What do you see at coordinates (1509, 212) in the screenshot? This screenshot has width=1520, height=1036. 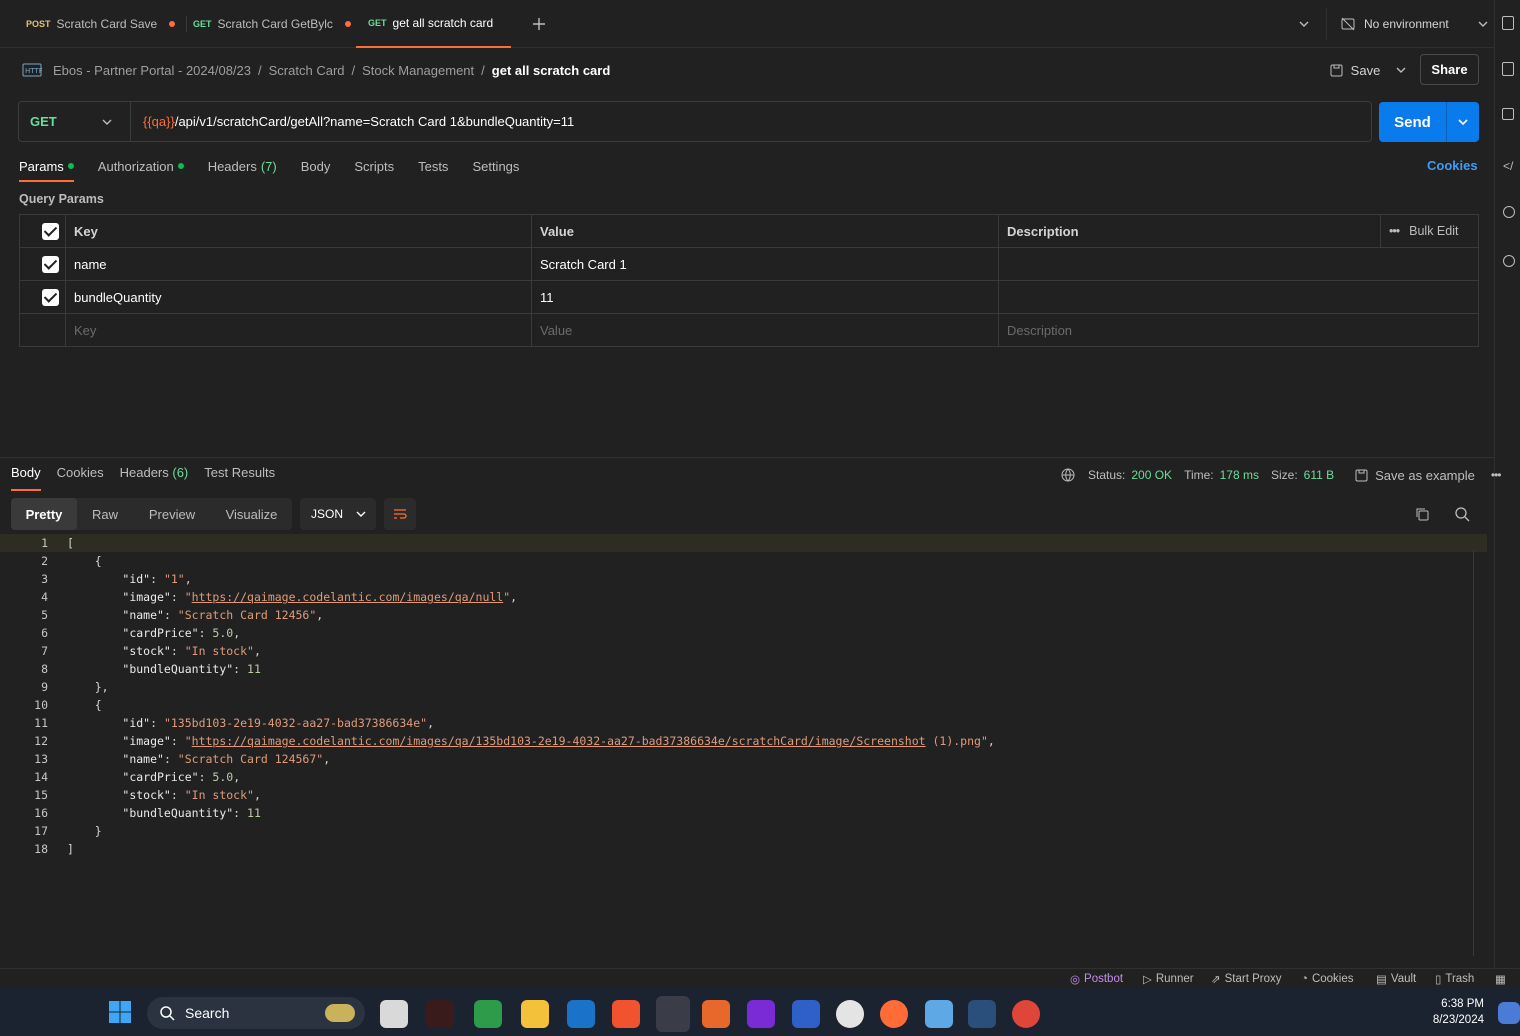 I see `related-collections-icon` at bounding box center [1509, 212].